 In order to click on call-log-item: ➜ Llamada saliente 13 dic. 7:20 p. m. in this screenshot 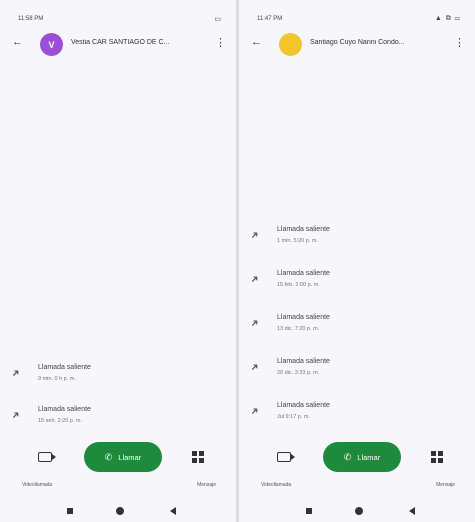, I will do `click(357, 327)`.